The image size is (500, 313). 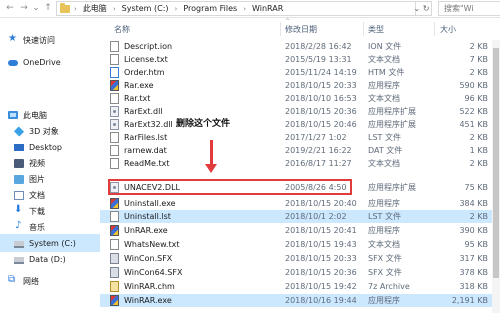 What do you see at coordinates (24, 8) in the screenshot?
I see `forward-arrow-icon: →` at bounding box center [24, 8].